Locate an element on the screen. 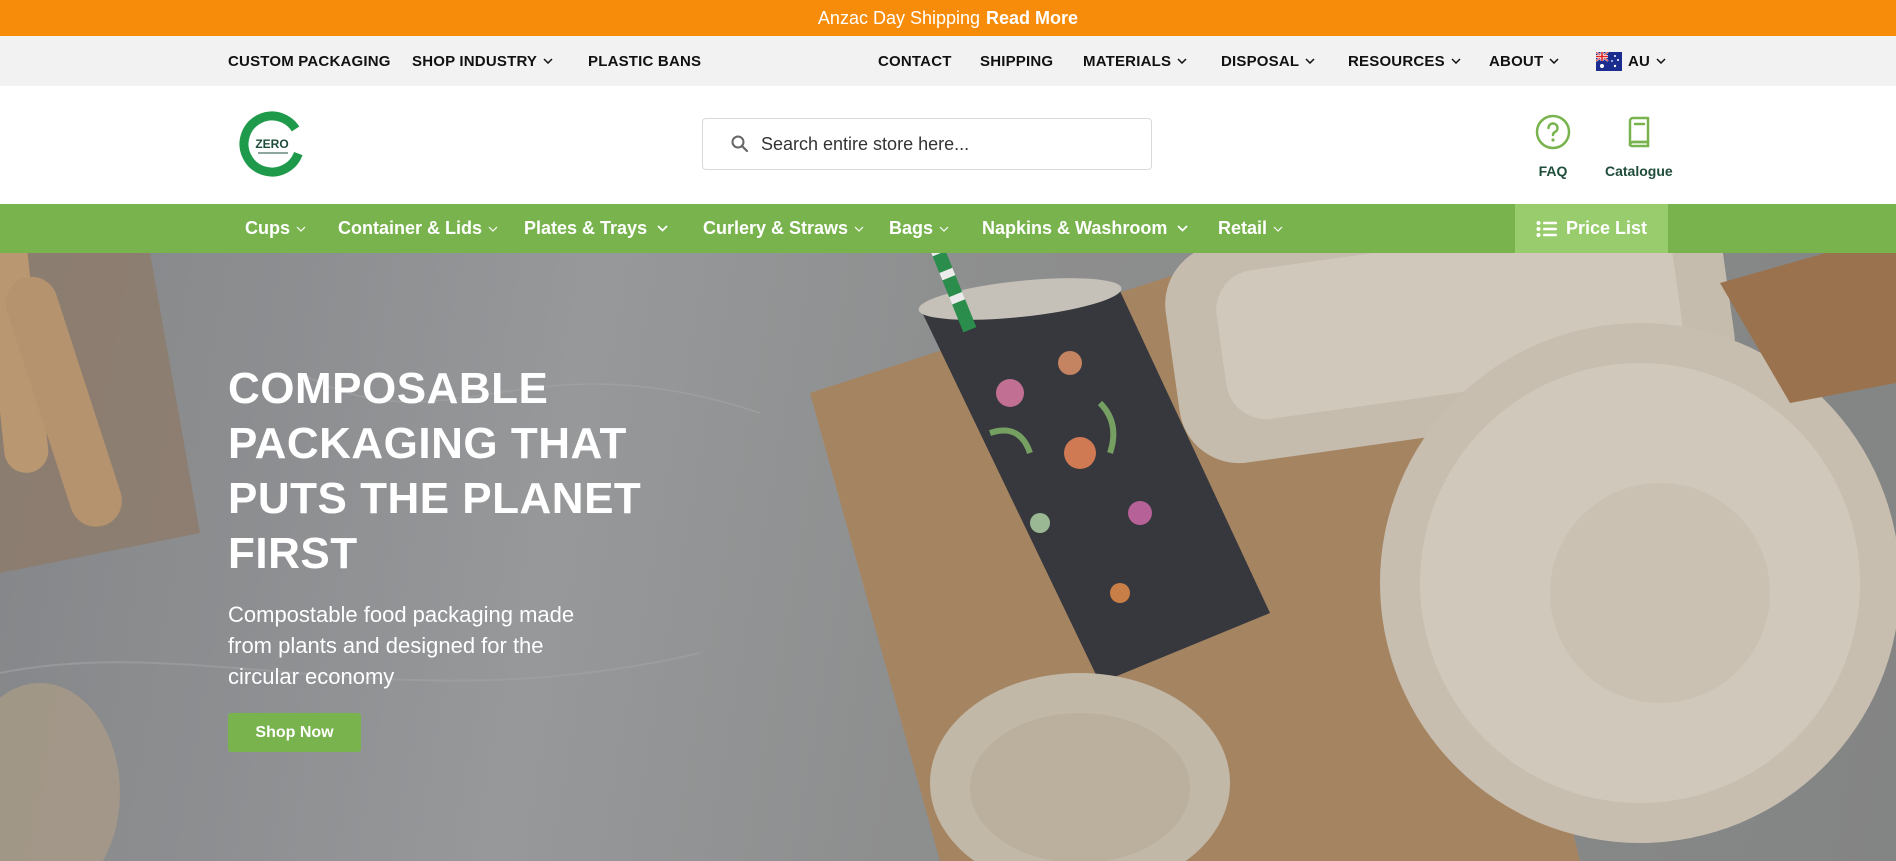 The width and height of the screenshot is (1896, 861). cat-bags: Bags is located at coordinates (919, 228).